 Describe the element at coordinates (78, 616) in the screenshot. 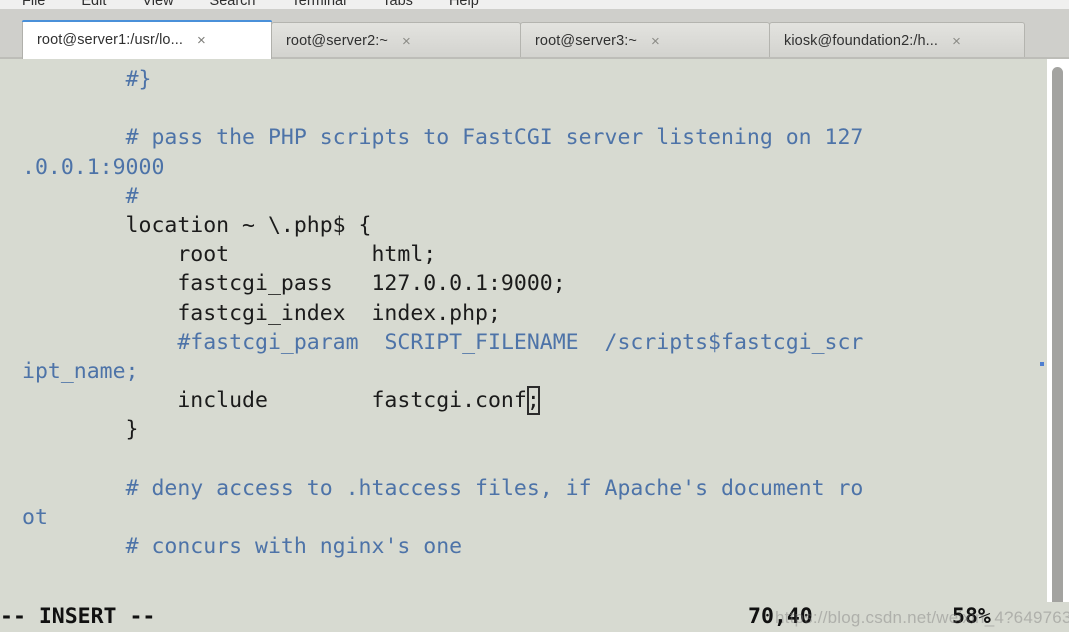

I see `vim-mode-indicator: -- INSERT --` at that location.